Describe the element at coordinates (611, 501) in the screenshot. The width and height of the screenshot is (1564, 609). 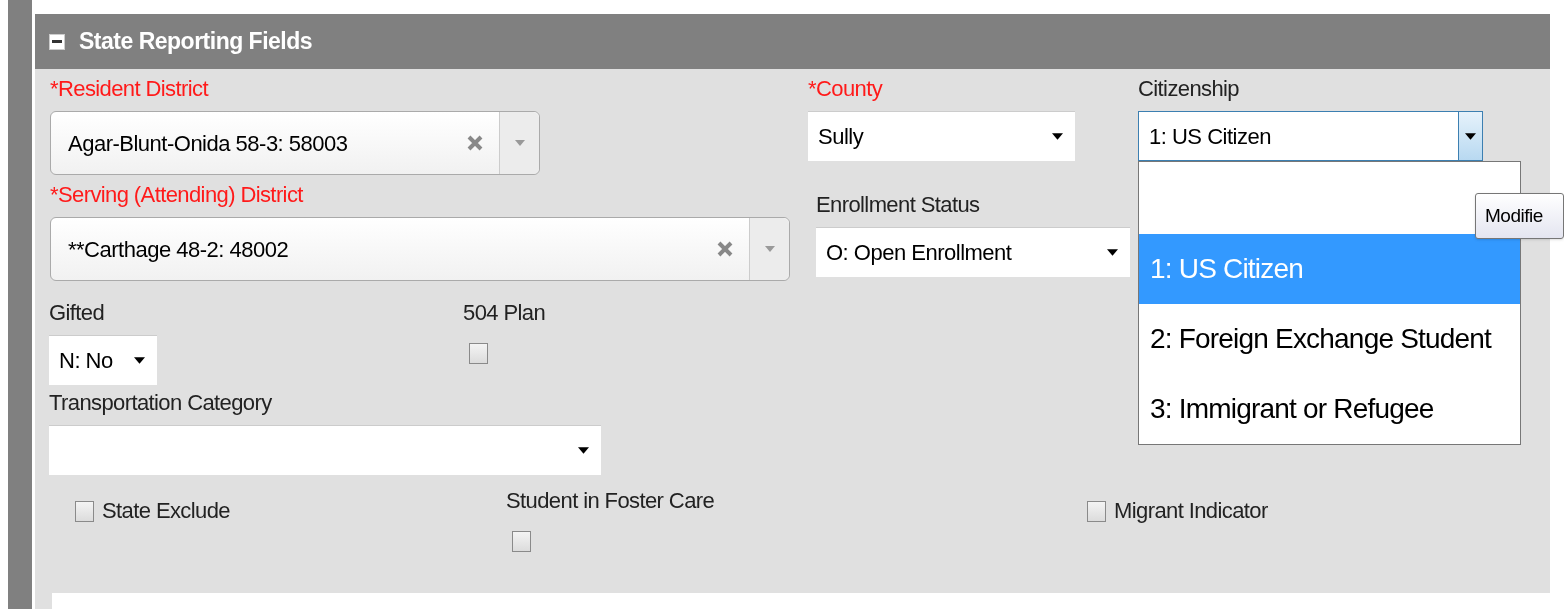
I see `field-label: Student in Foster Care` at that location.